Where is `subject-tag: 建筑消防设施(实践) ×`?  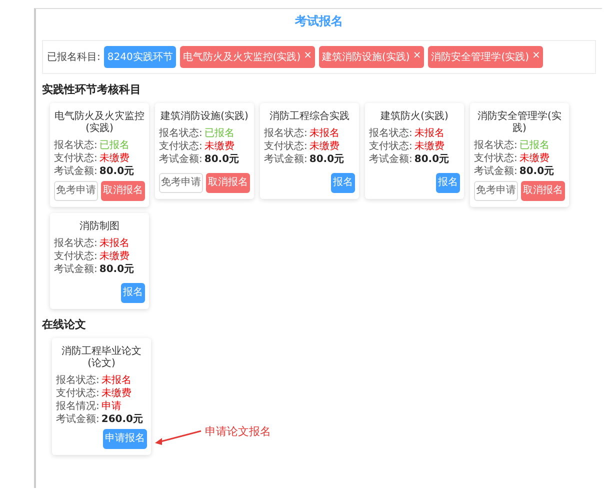 subject-tag: 建筑消防设施(实践) × is located at coordinates (371, 57).